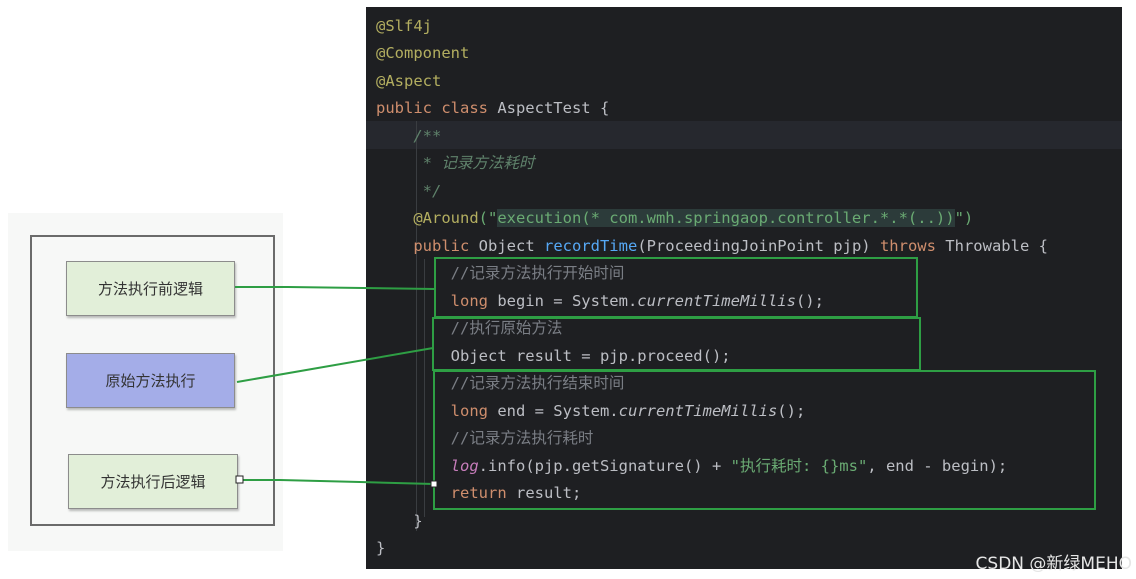  What do you see at coordinates (676, 287) in the screenshot?
I see `before-code-highlight` at bounding box center [676, 287].